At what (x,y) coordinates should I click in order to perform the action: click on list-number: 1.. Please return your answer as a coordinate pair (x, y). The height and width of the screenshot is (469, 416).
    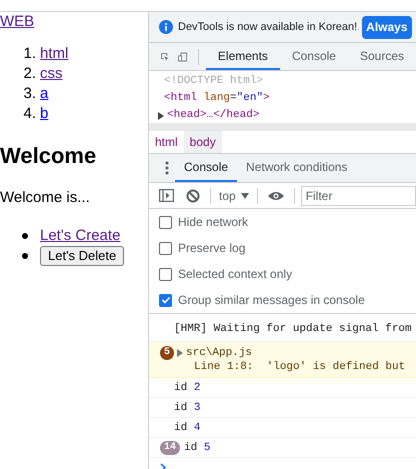
    Looking at the image, I should click on (29, 54).